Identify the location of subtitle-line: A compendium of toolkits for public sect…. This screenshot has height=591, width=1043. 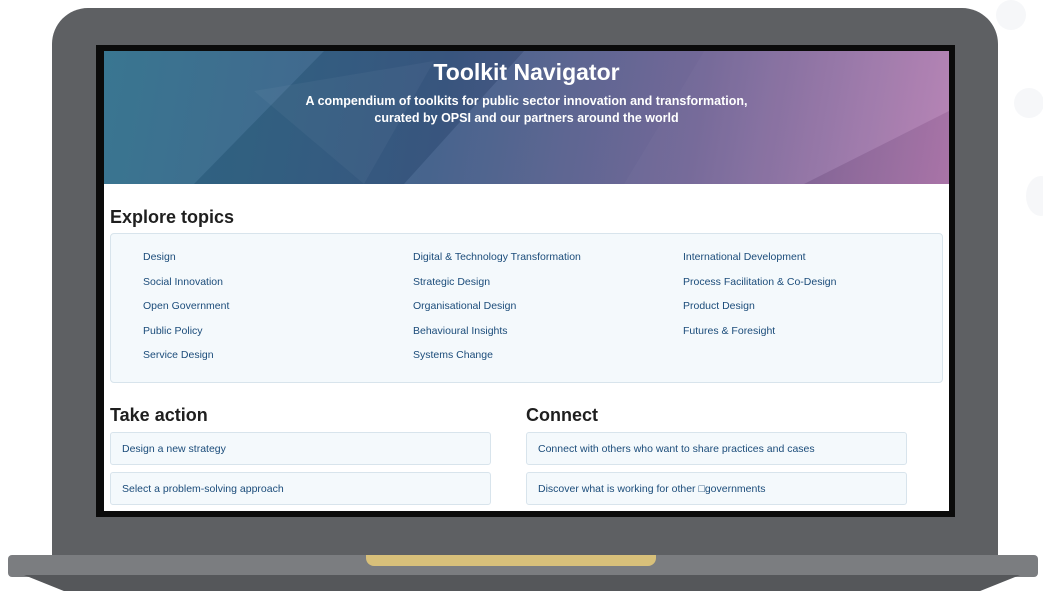
(526, 101).